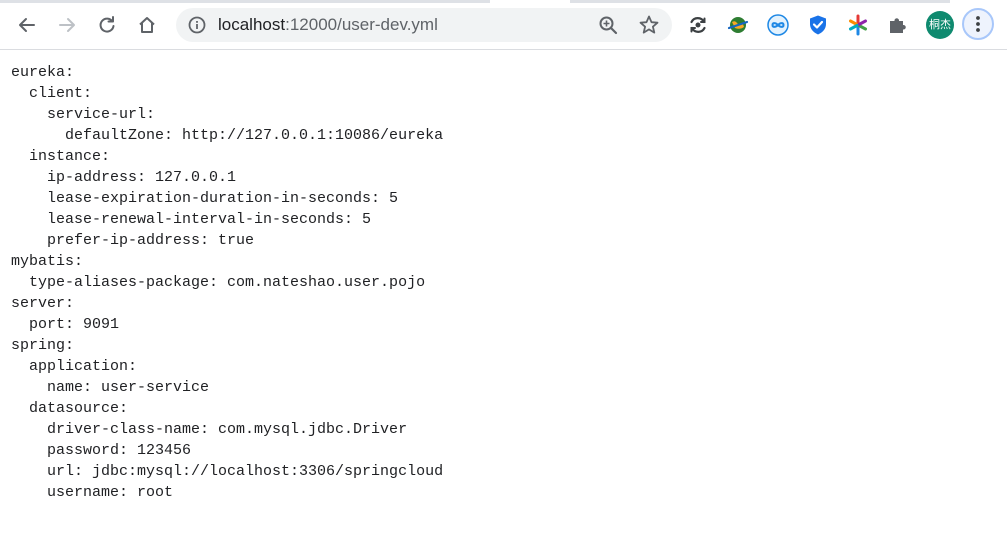  I want to click on extensions-button, so click(898, 25).